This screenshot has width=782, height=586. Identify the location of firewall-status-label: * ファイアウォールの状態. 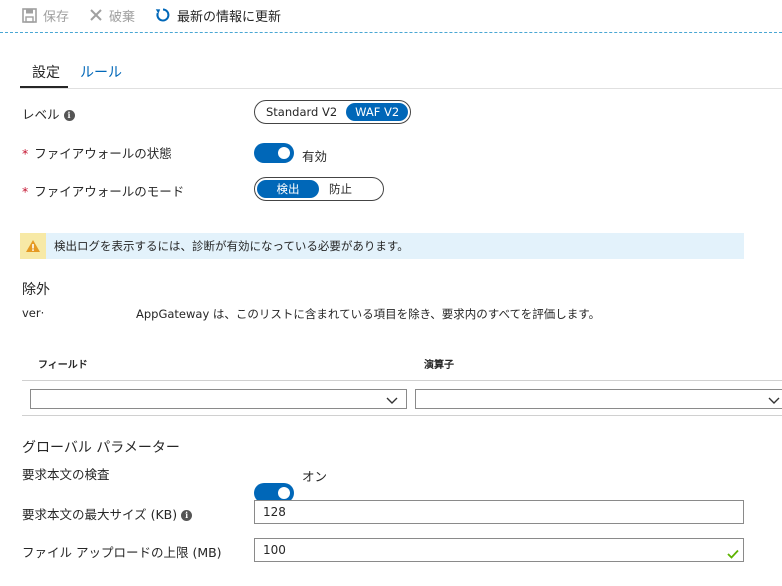
(97, 152).